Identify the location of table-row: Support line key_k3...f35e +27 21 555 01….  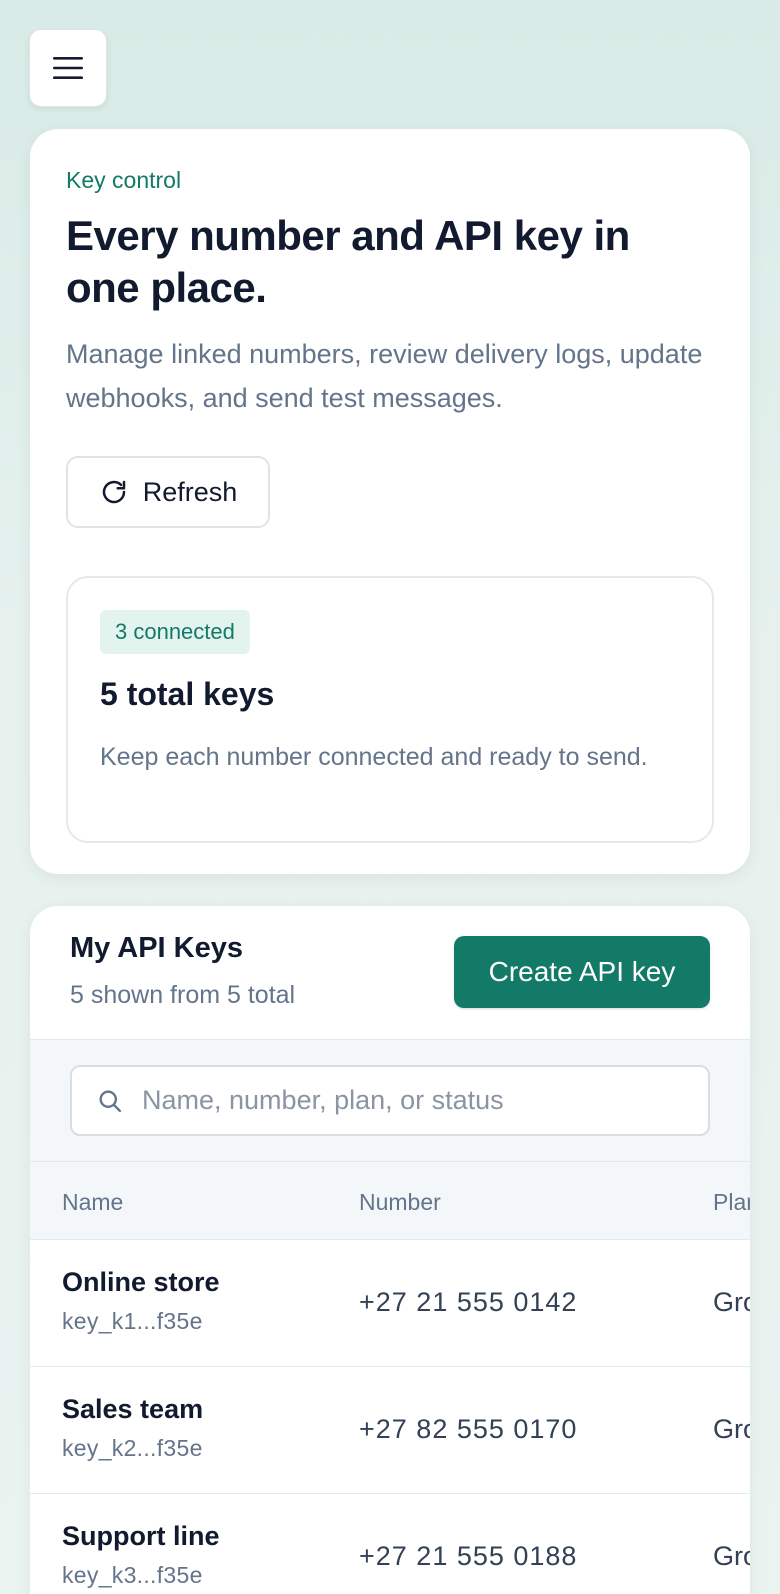
(390, 1544).